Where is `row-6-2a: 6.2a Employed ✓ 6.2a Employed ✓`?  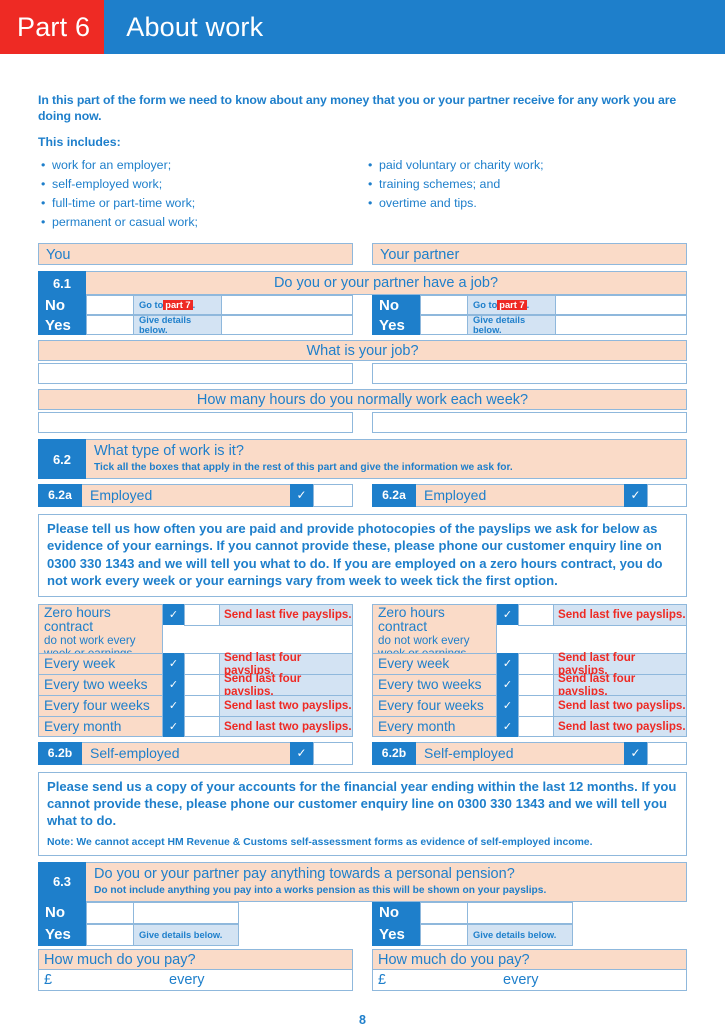 row-6-2a: 6.2a Employed ✓ 6.2a Employed ✓ is located at coordinates (362, 495).